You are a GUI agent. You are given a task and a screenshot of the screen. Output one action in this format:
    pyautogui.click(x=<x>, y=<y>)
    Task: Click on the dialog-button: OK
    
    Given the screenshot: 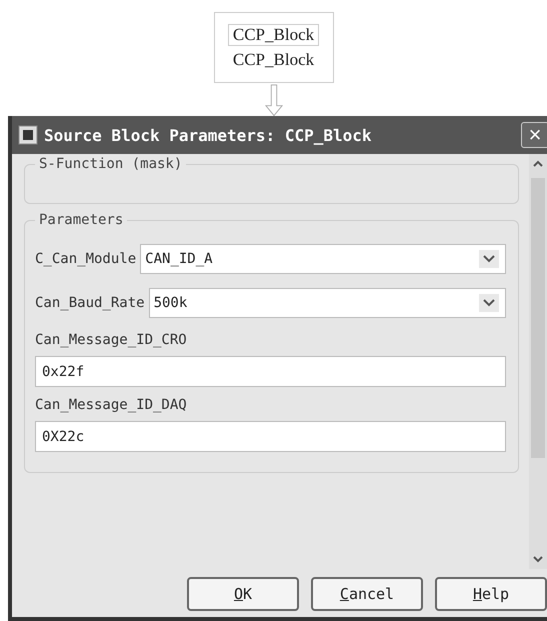 What is the action you would take?
    pyautogui.click(x=243, y=594)
    